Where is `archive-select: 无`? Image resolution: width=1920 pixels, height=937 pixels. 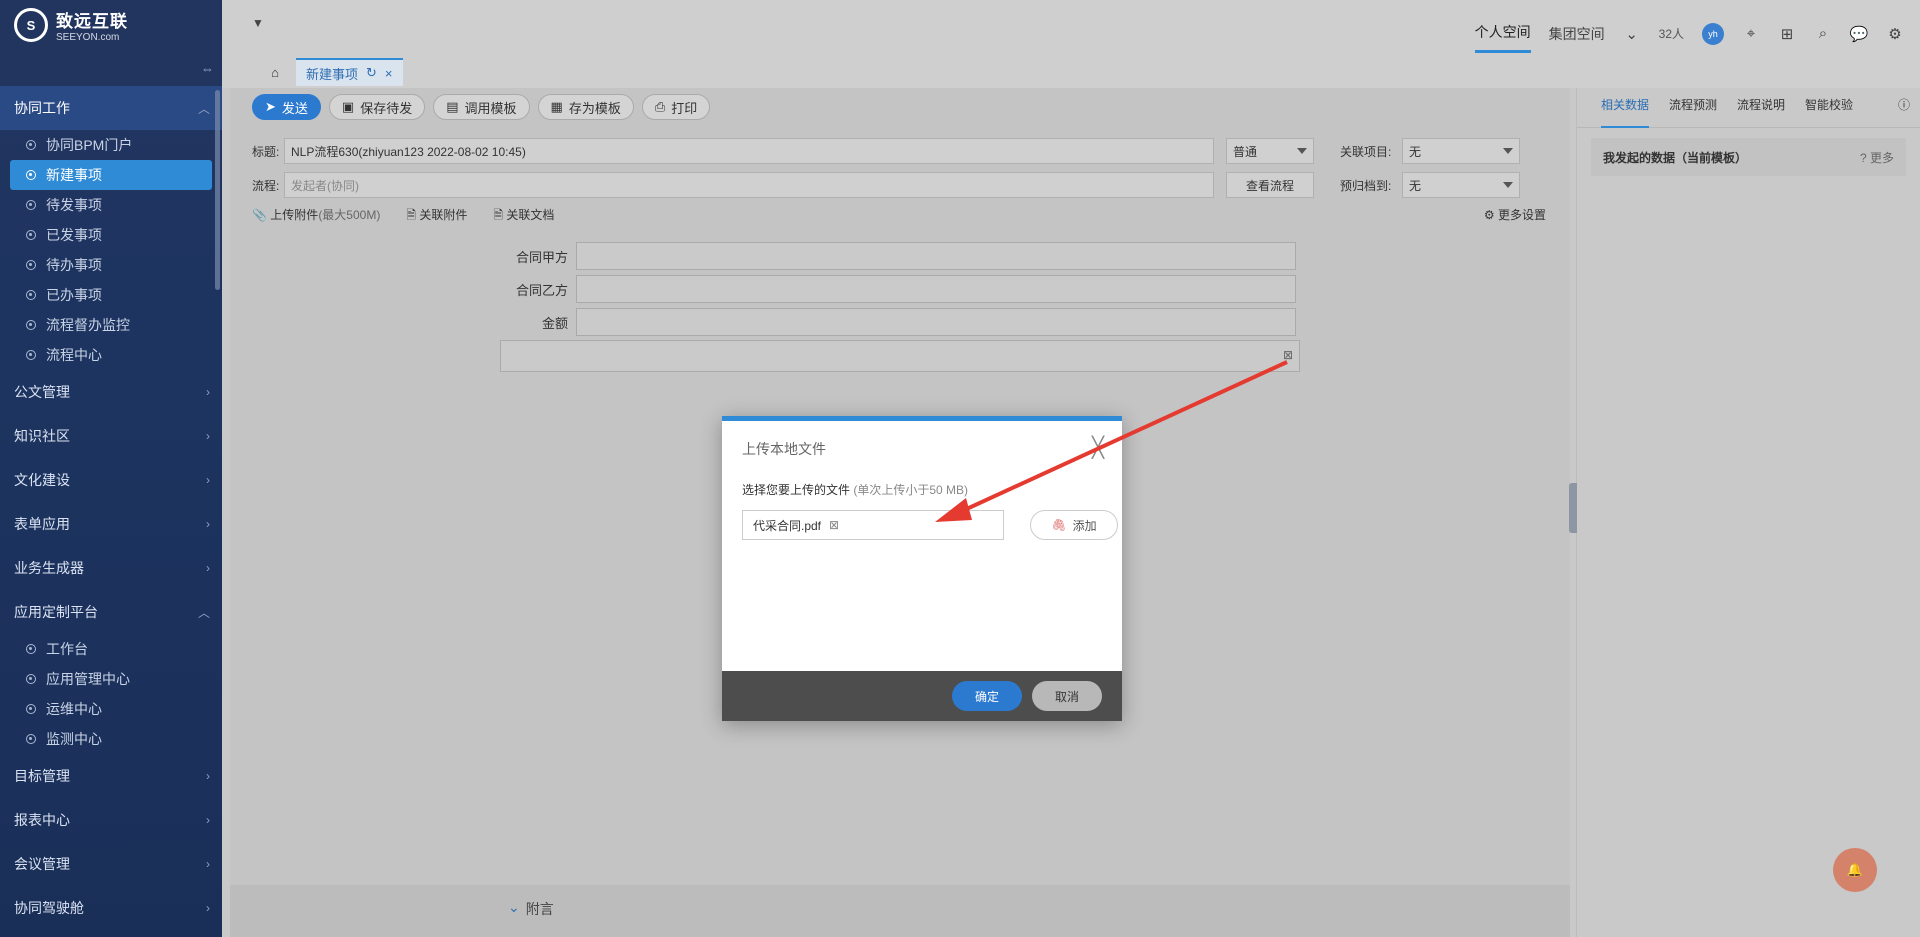 archive-select: 无 is located at coordinates (1461, 185).